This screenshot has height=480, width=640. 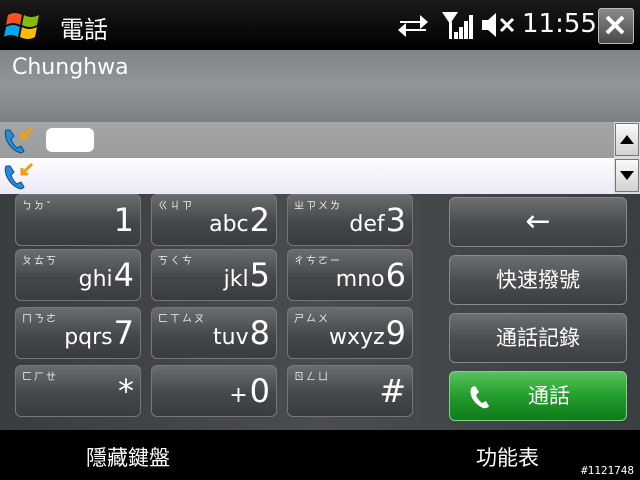 What do you see at coordinates (126, 391) in the screenshot?
I see `key-digit: *` at bounding box center [126, 391].